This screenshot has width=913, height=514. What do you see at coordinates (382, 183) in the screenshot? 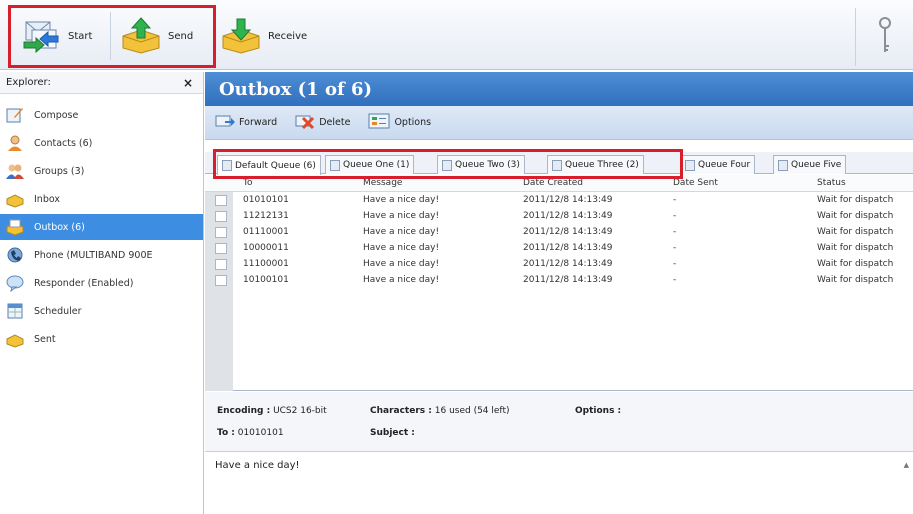
I see `column-header: Message` at bounding box center [382, 183].